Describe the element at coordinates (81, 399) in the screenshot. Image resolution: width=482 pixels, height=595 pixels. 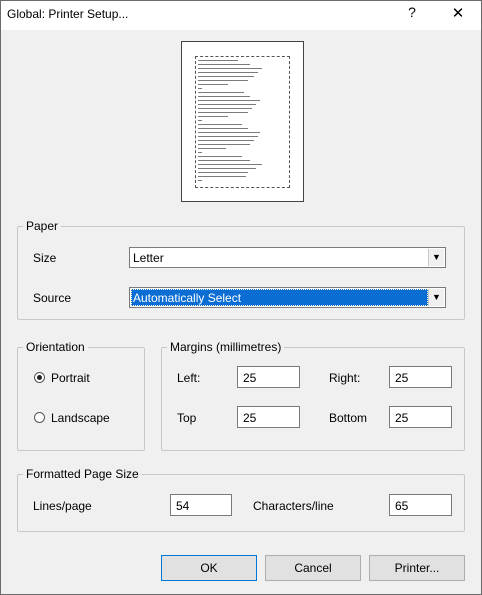
I see `orientation-group` at that location.